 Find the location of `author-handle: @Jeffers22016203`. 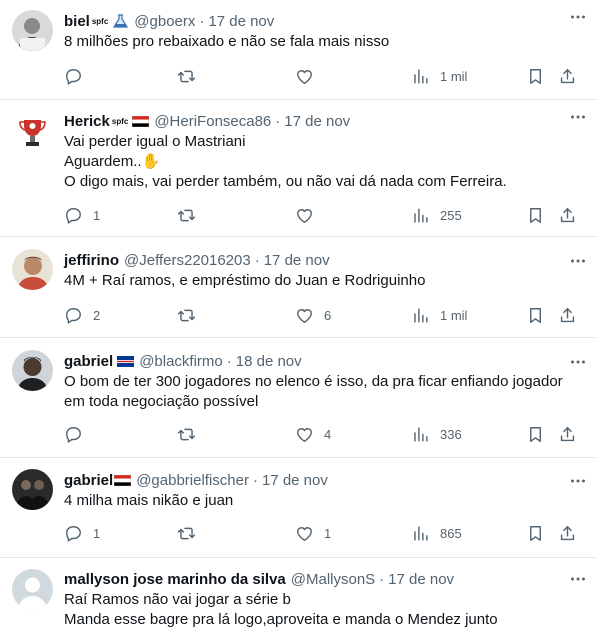

author-handle: @Jeffers22016203 is located at coordinates (187, 260).